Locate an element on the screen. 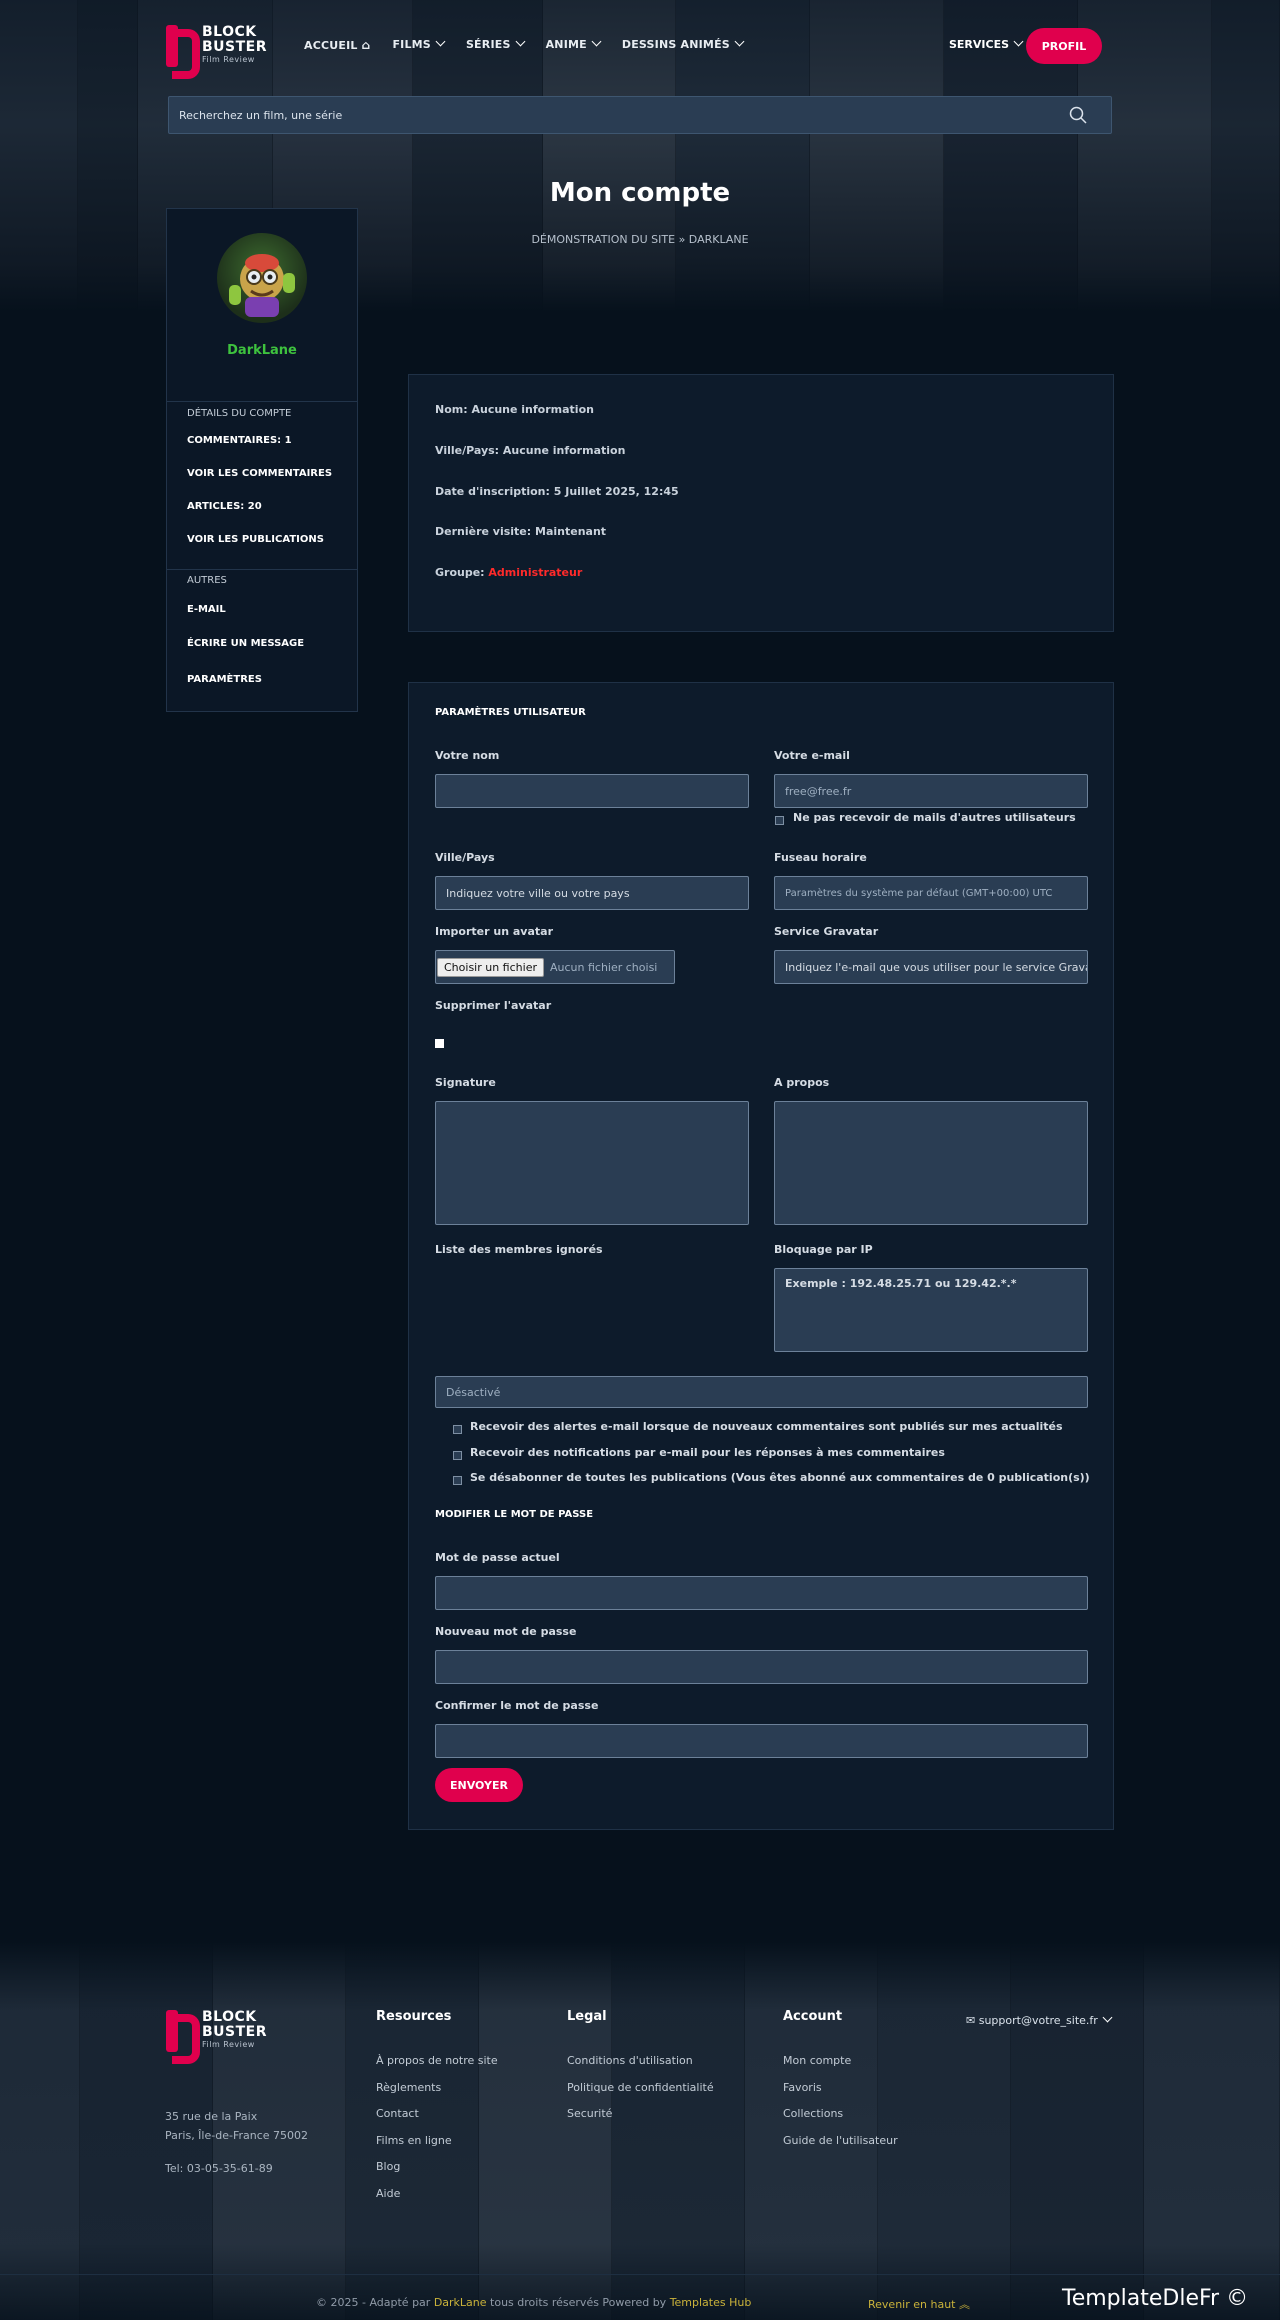 The image size is (1280, 2320). ip-block-label: Bloquage par IP is located at coordinates (823, 1249).